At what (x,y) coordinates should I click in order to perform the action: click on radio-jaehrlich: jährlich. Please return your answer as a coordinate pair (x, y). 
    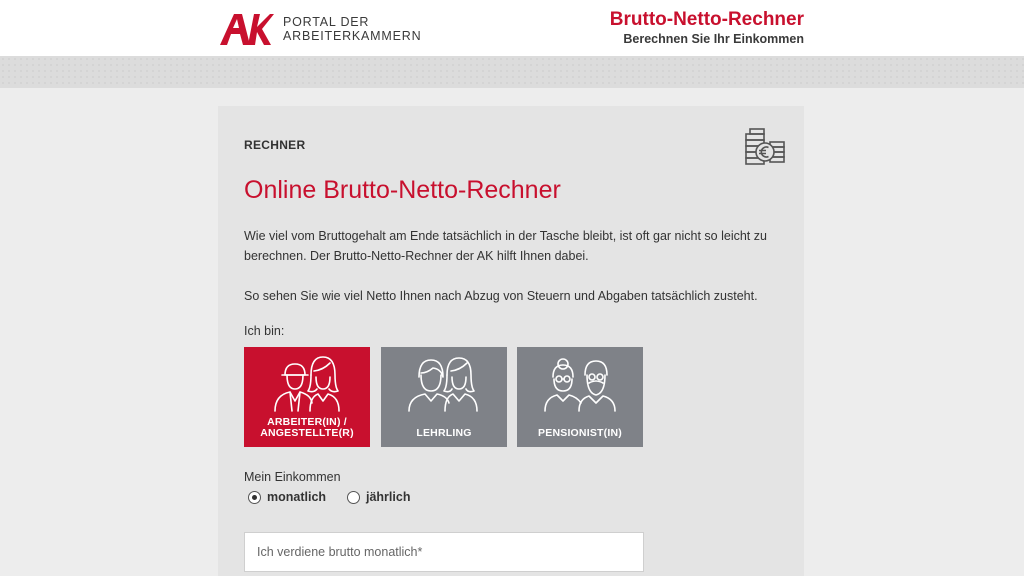
    Looking at the image, I should click on (378, 497).